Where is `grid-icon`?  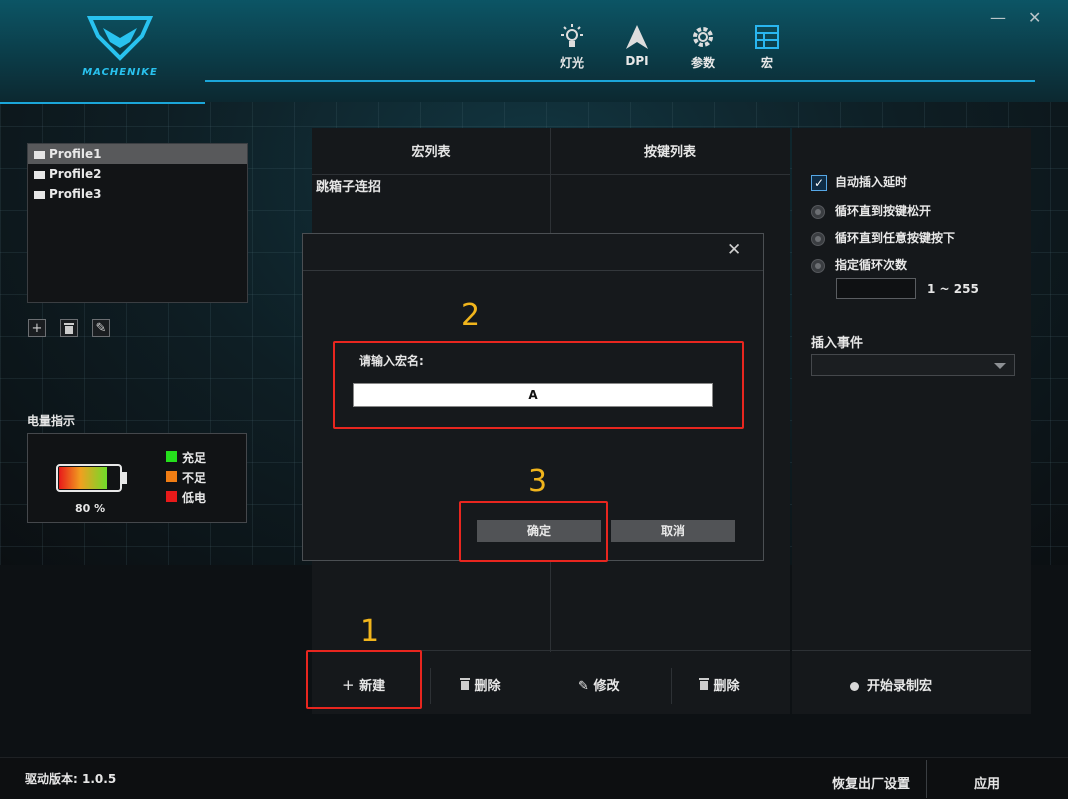
grid-icon is located at coordinates (767, 37).